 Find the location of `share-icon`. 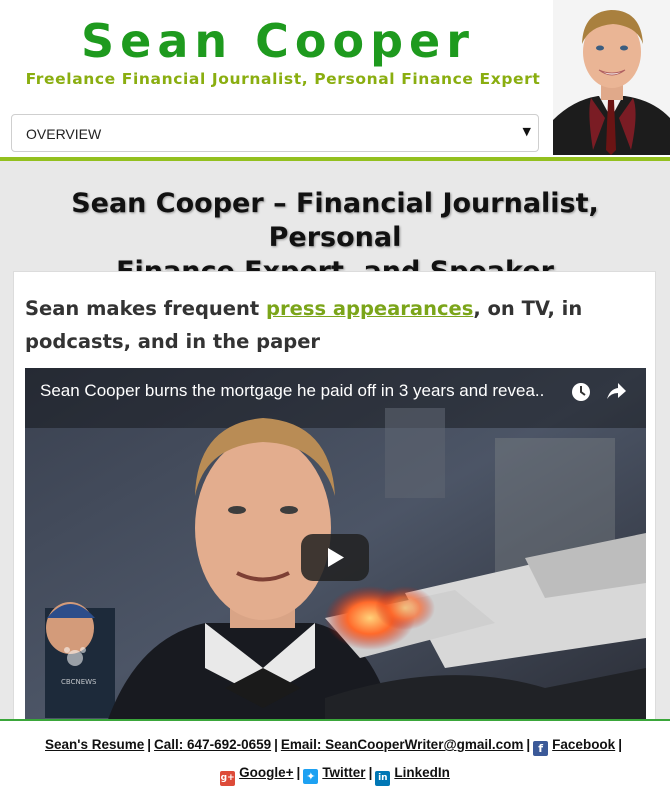

share-icon is located at coordinates (616, 392).